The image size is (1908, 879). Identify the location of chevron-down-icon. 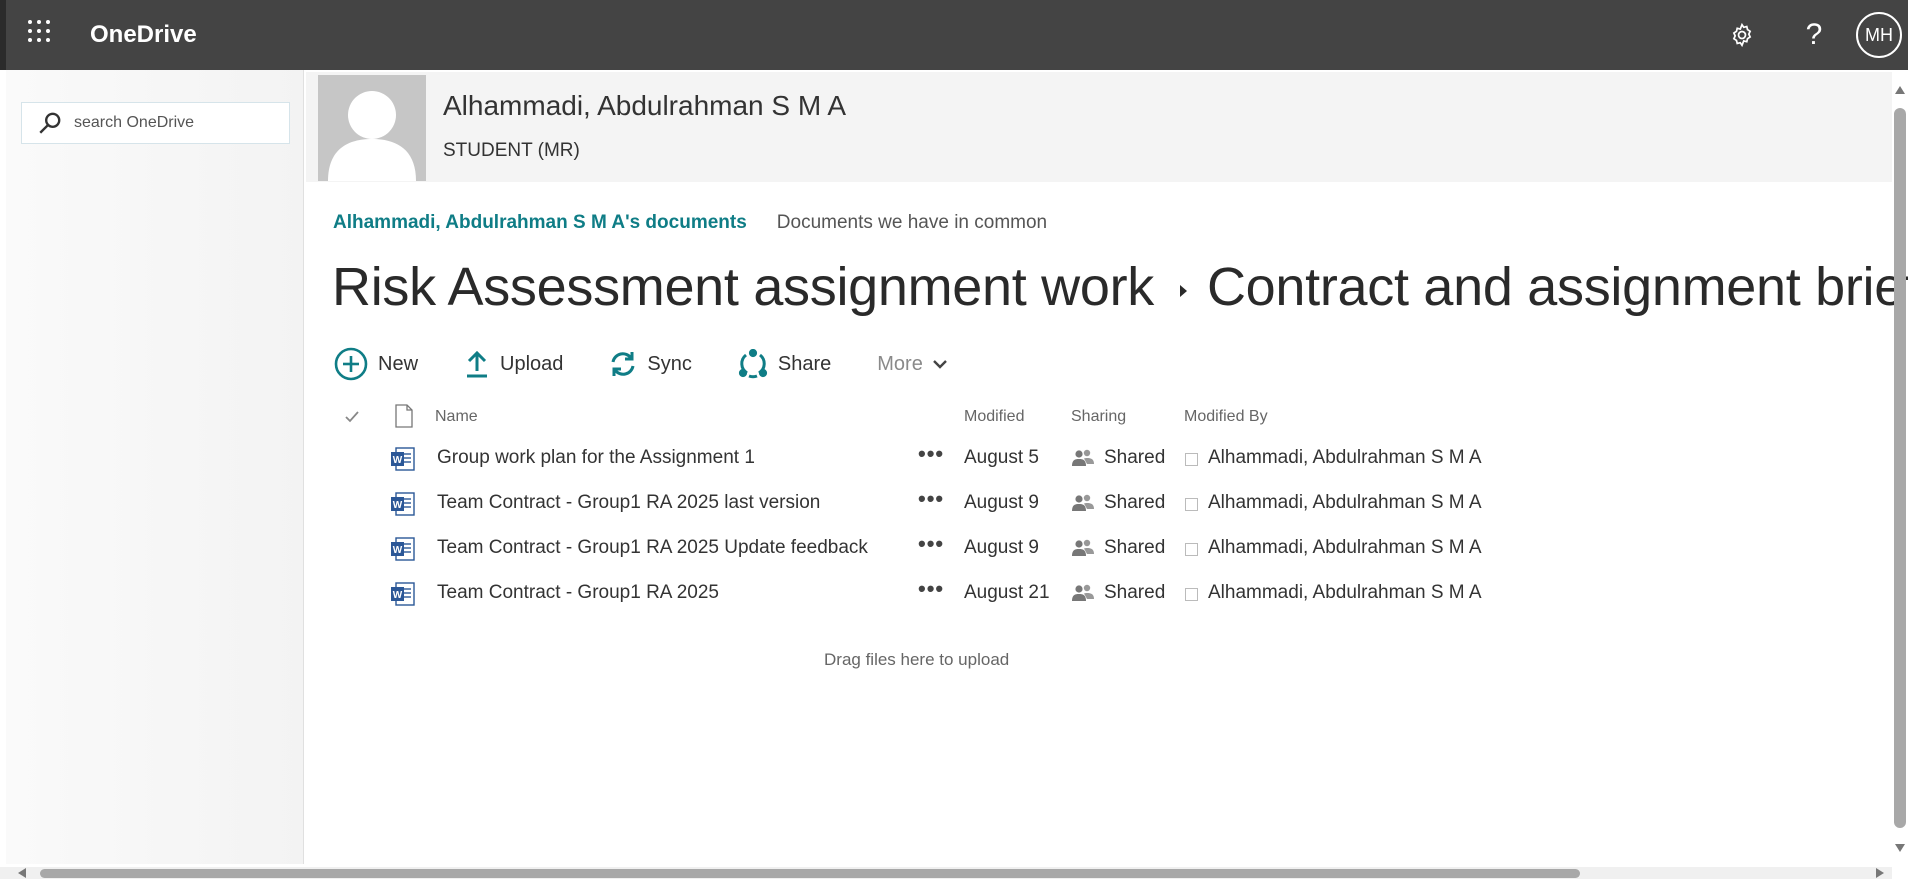
(939, 364).